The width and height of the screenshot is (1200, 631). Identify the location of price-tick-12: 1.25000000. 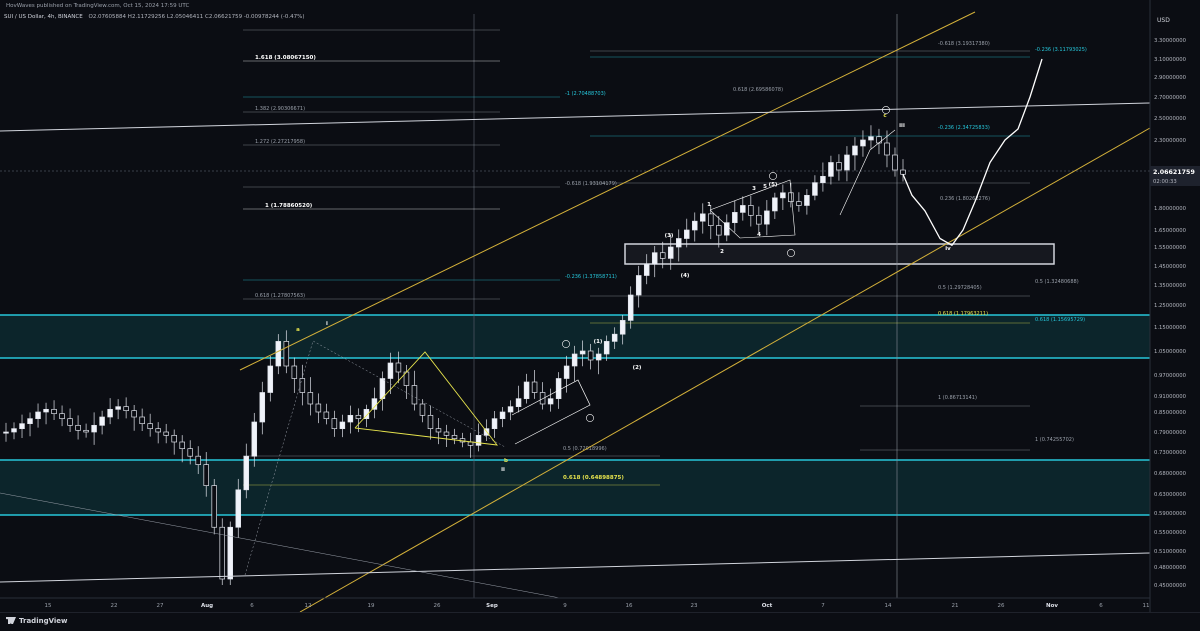
(1170, 306).